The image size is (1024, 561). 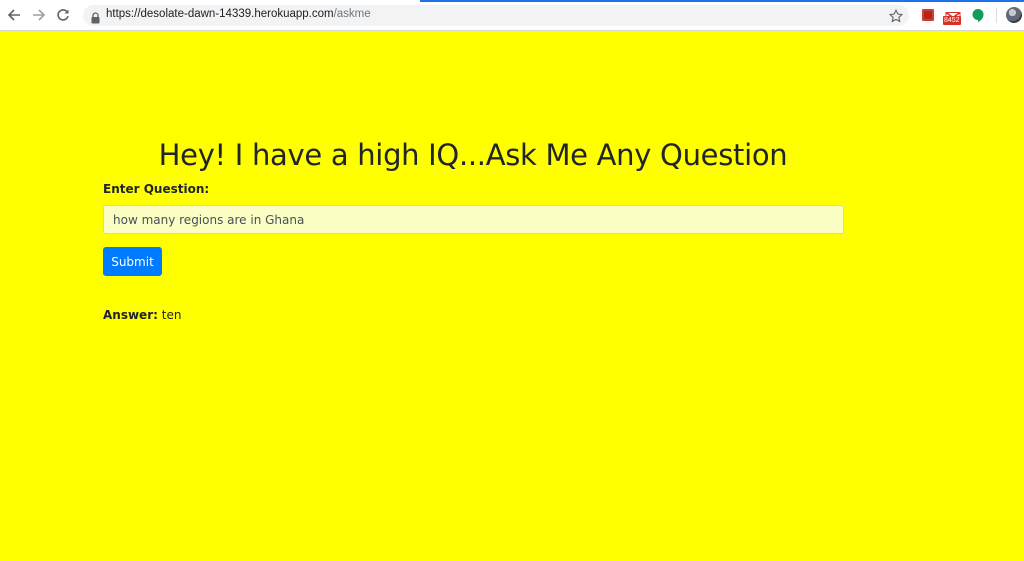 I want to click on forward-icon, so click(x=39, y=15).